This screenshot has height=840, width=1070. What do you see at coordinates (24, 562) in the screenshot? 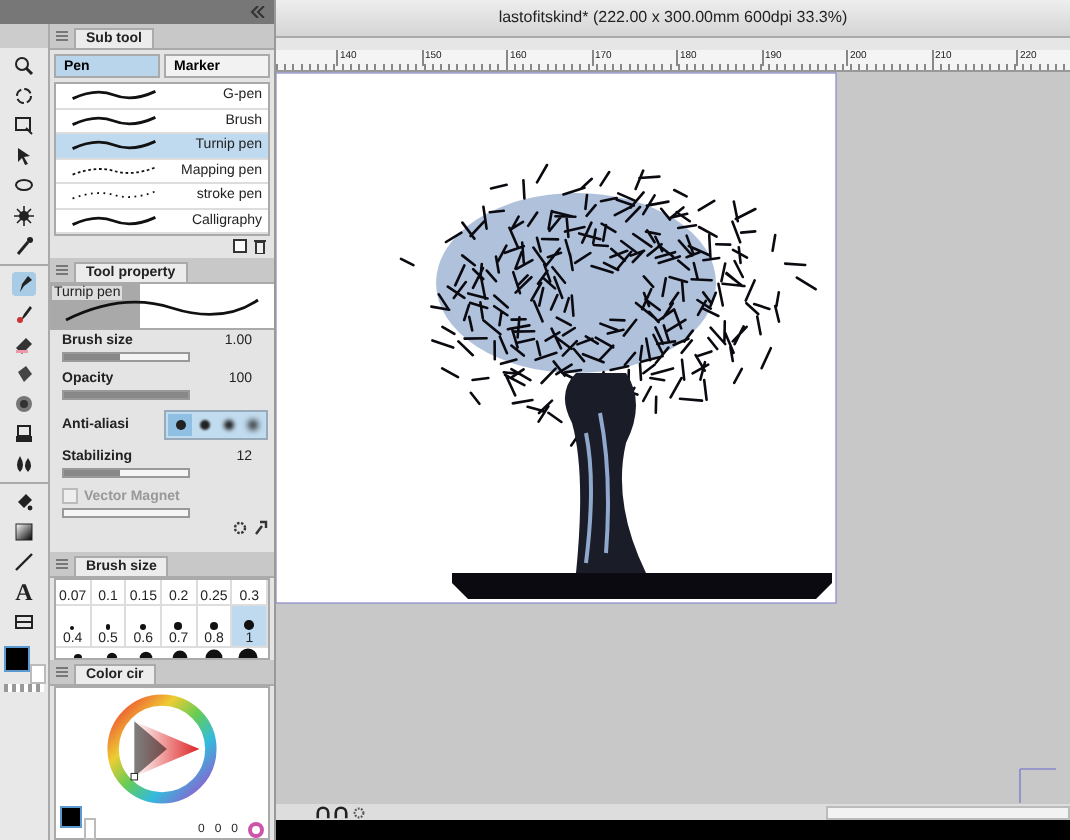
I see `line-icon` at bounding box center [24, 562].